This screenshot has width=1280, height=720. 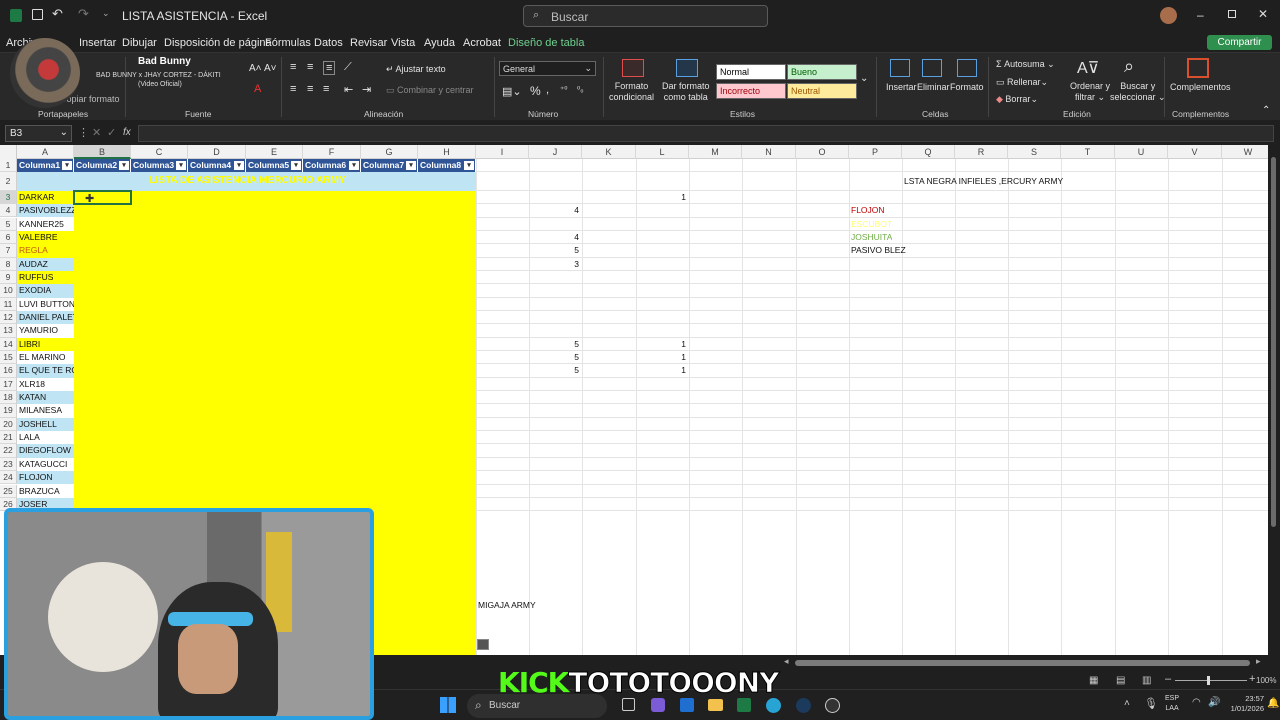 I want to click on name-cell: KANNER25, so click(x=45, y=224).